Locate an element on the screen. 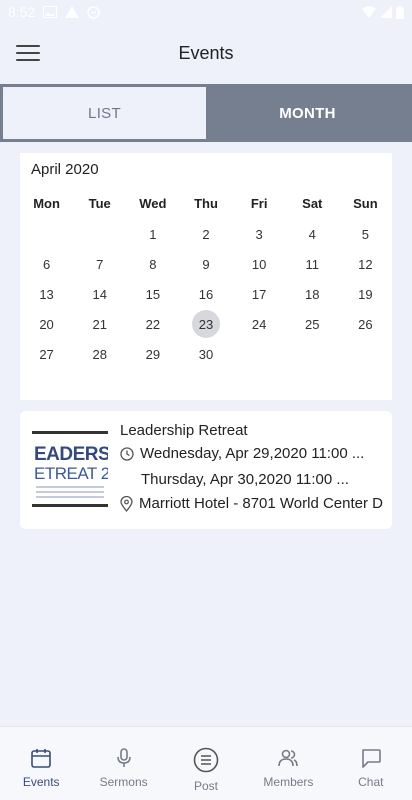 The image size is (412, 800). calendar-day: 4 is located at coordinates (312, 234).